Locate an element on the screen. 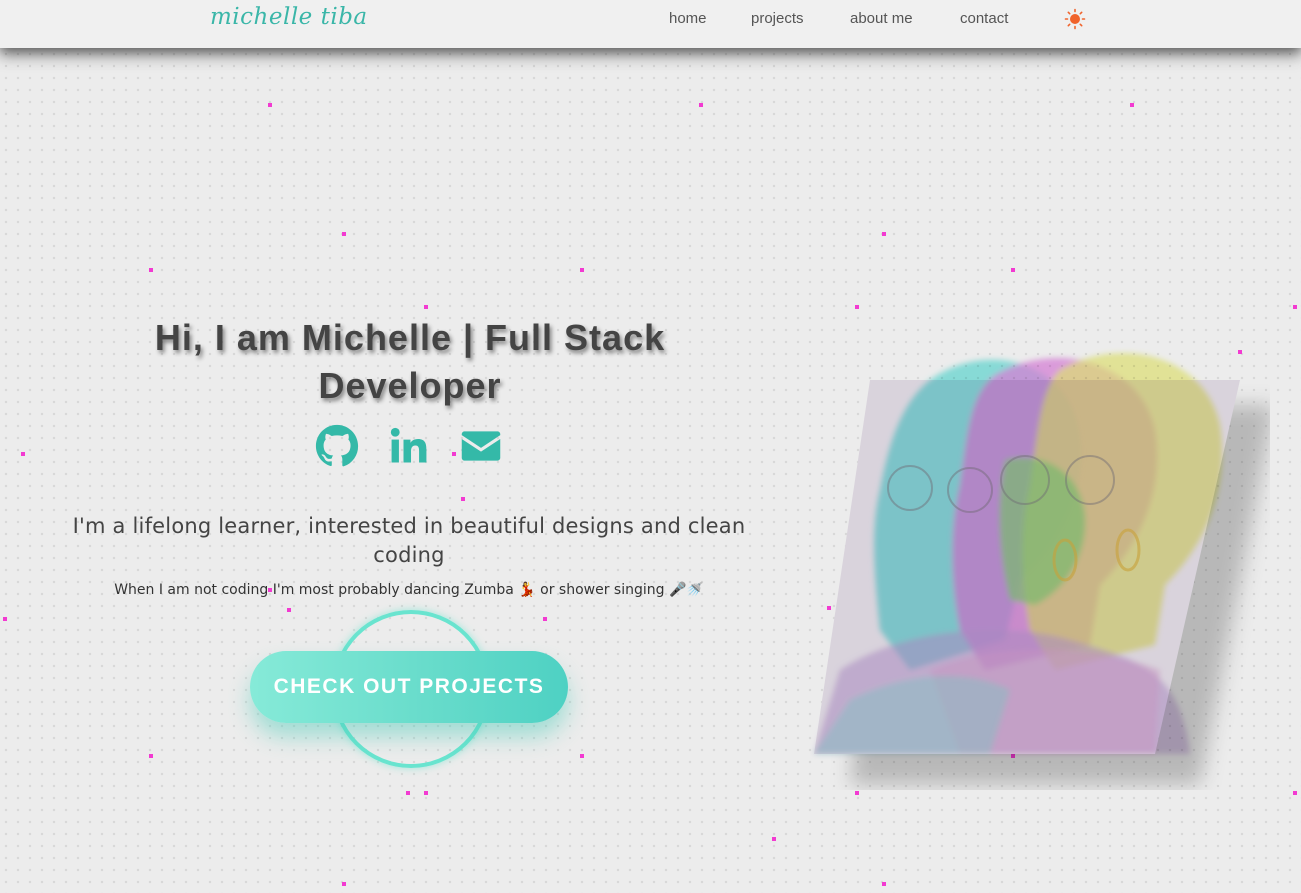  sun-icon is located at coordinates (1075, 19).